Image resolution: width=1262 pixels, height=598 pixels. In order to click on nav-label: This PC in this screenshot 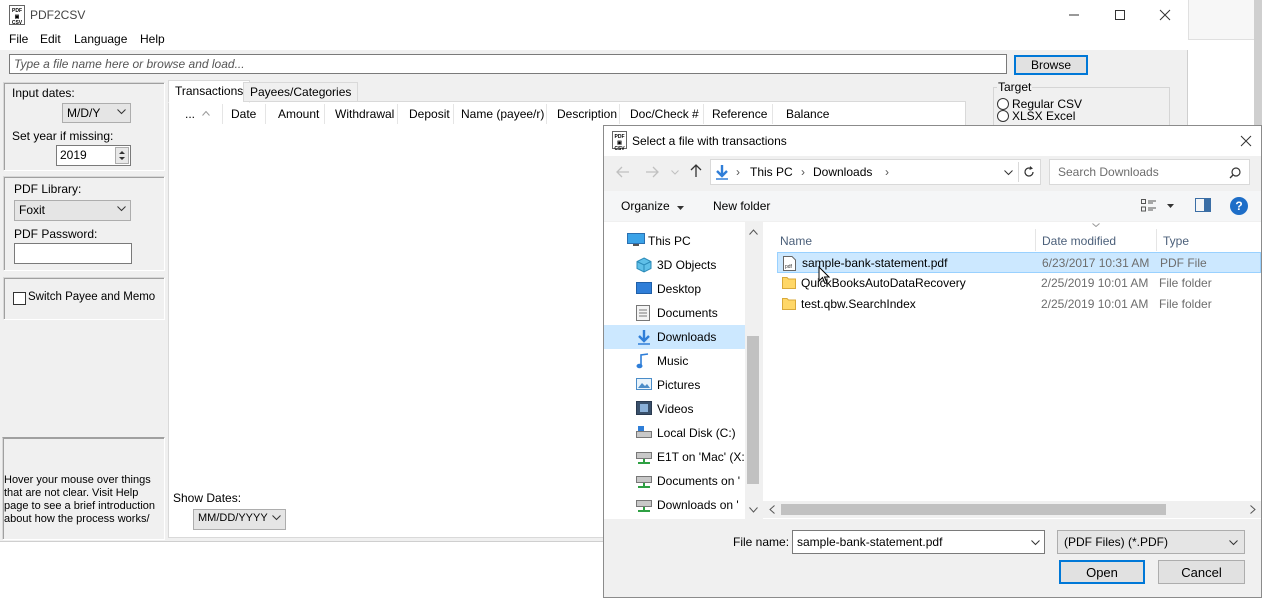, I will do `click(669, 241)`.